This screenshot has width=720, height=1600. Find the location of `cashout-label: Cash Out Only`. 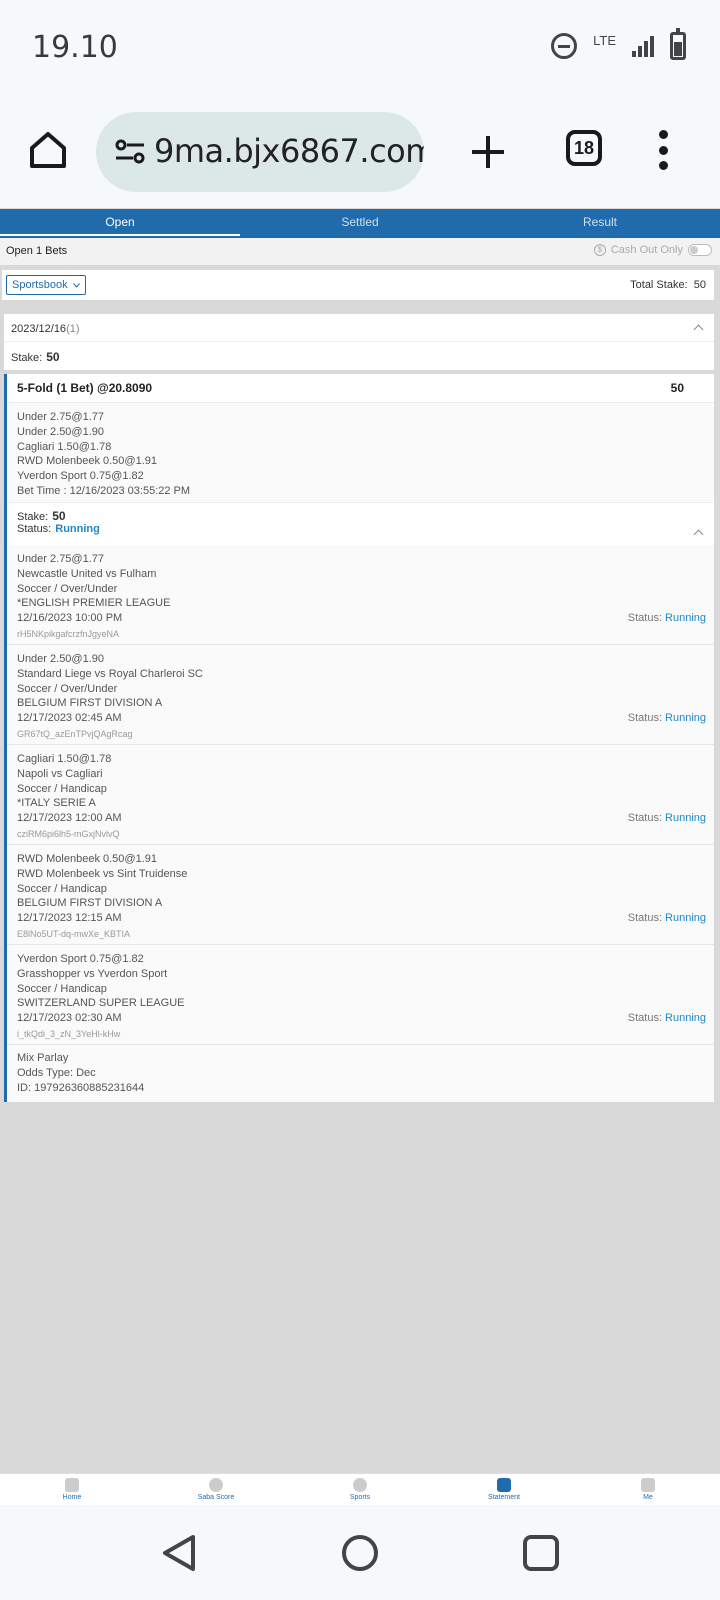

cashout-label: Cash Out Only is located at coordinates (646, 250).